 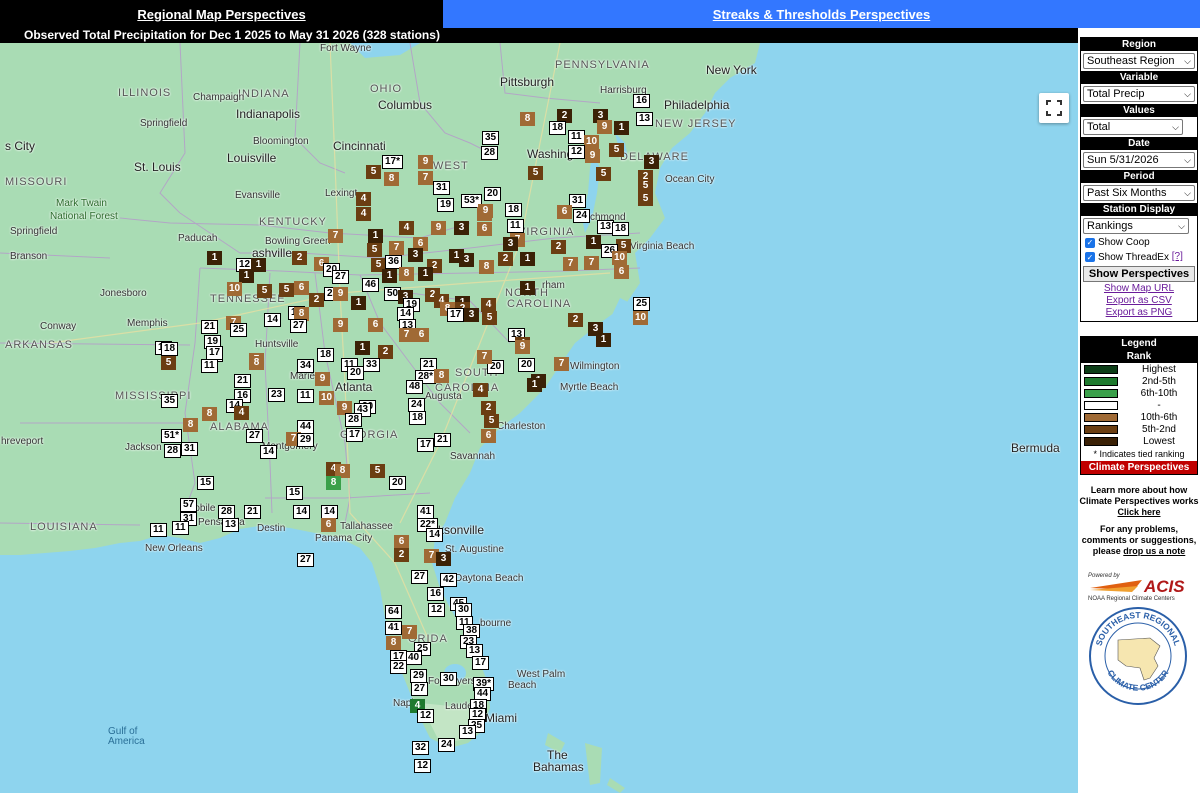 What do you see at coordinates (449, 580) in the screenshot?
I see `station-marker: 42` at bounding box center [449, 580].